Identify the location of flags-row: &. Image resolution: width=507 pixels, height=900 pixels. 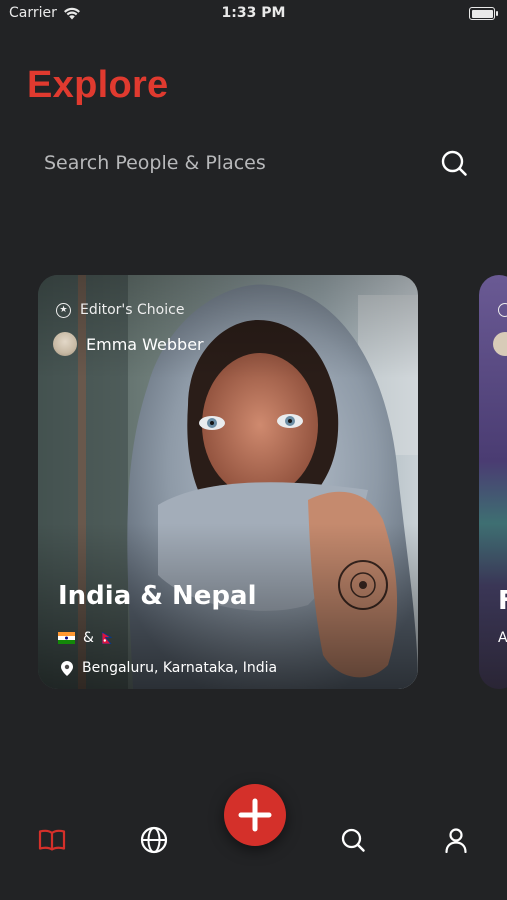
(85, 638).